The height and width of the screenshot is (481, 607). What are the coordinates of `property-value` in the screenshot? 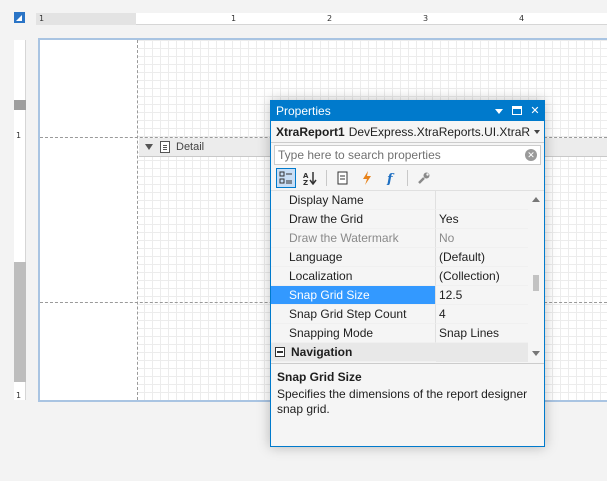 It's located at (482, 200).